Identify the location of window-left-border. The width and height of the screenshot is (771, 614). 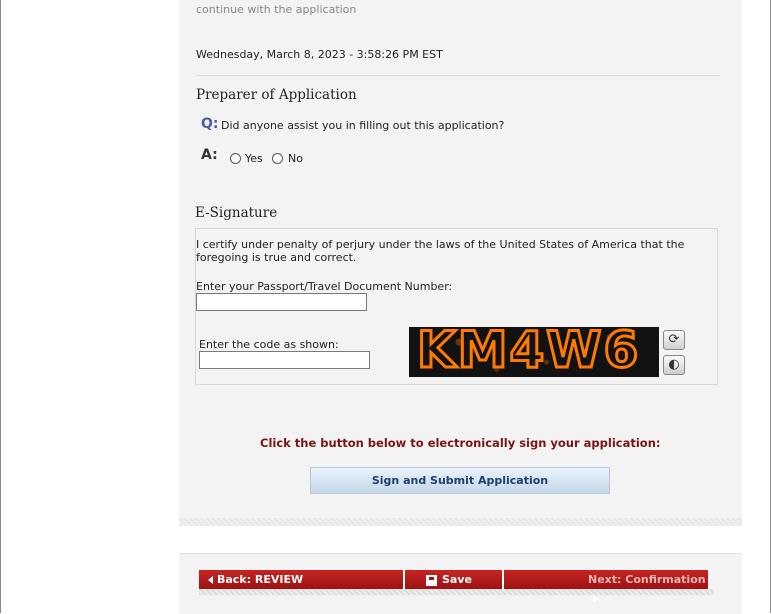
(0, 306).